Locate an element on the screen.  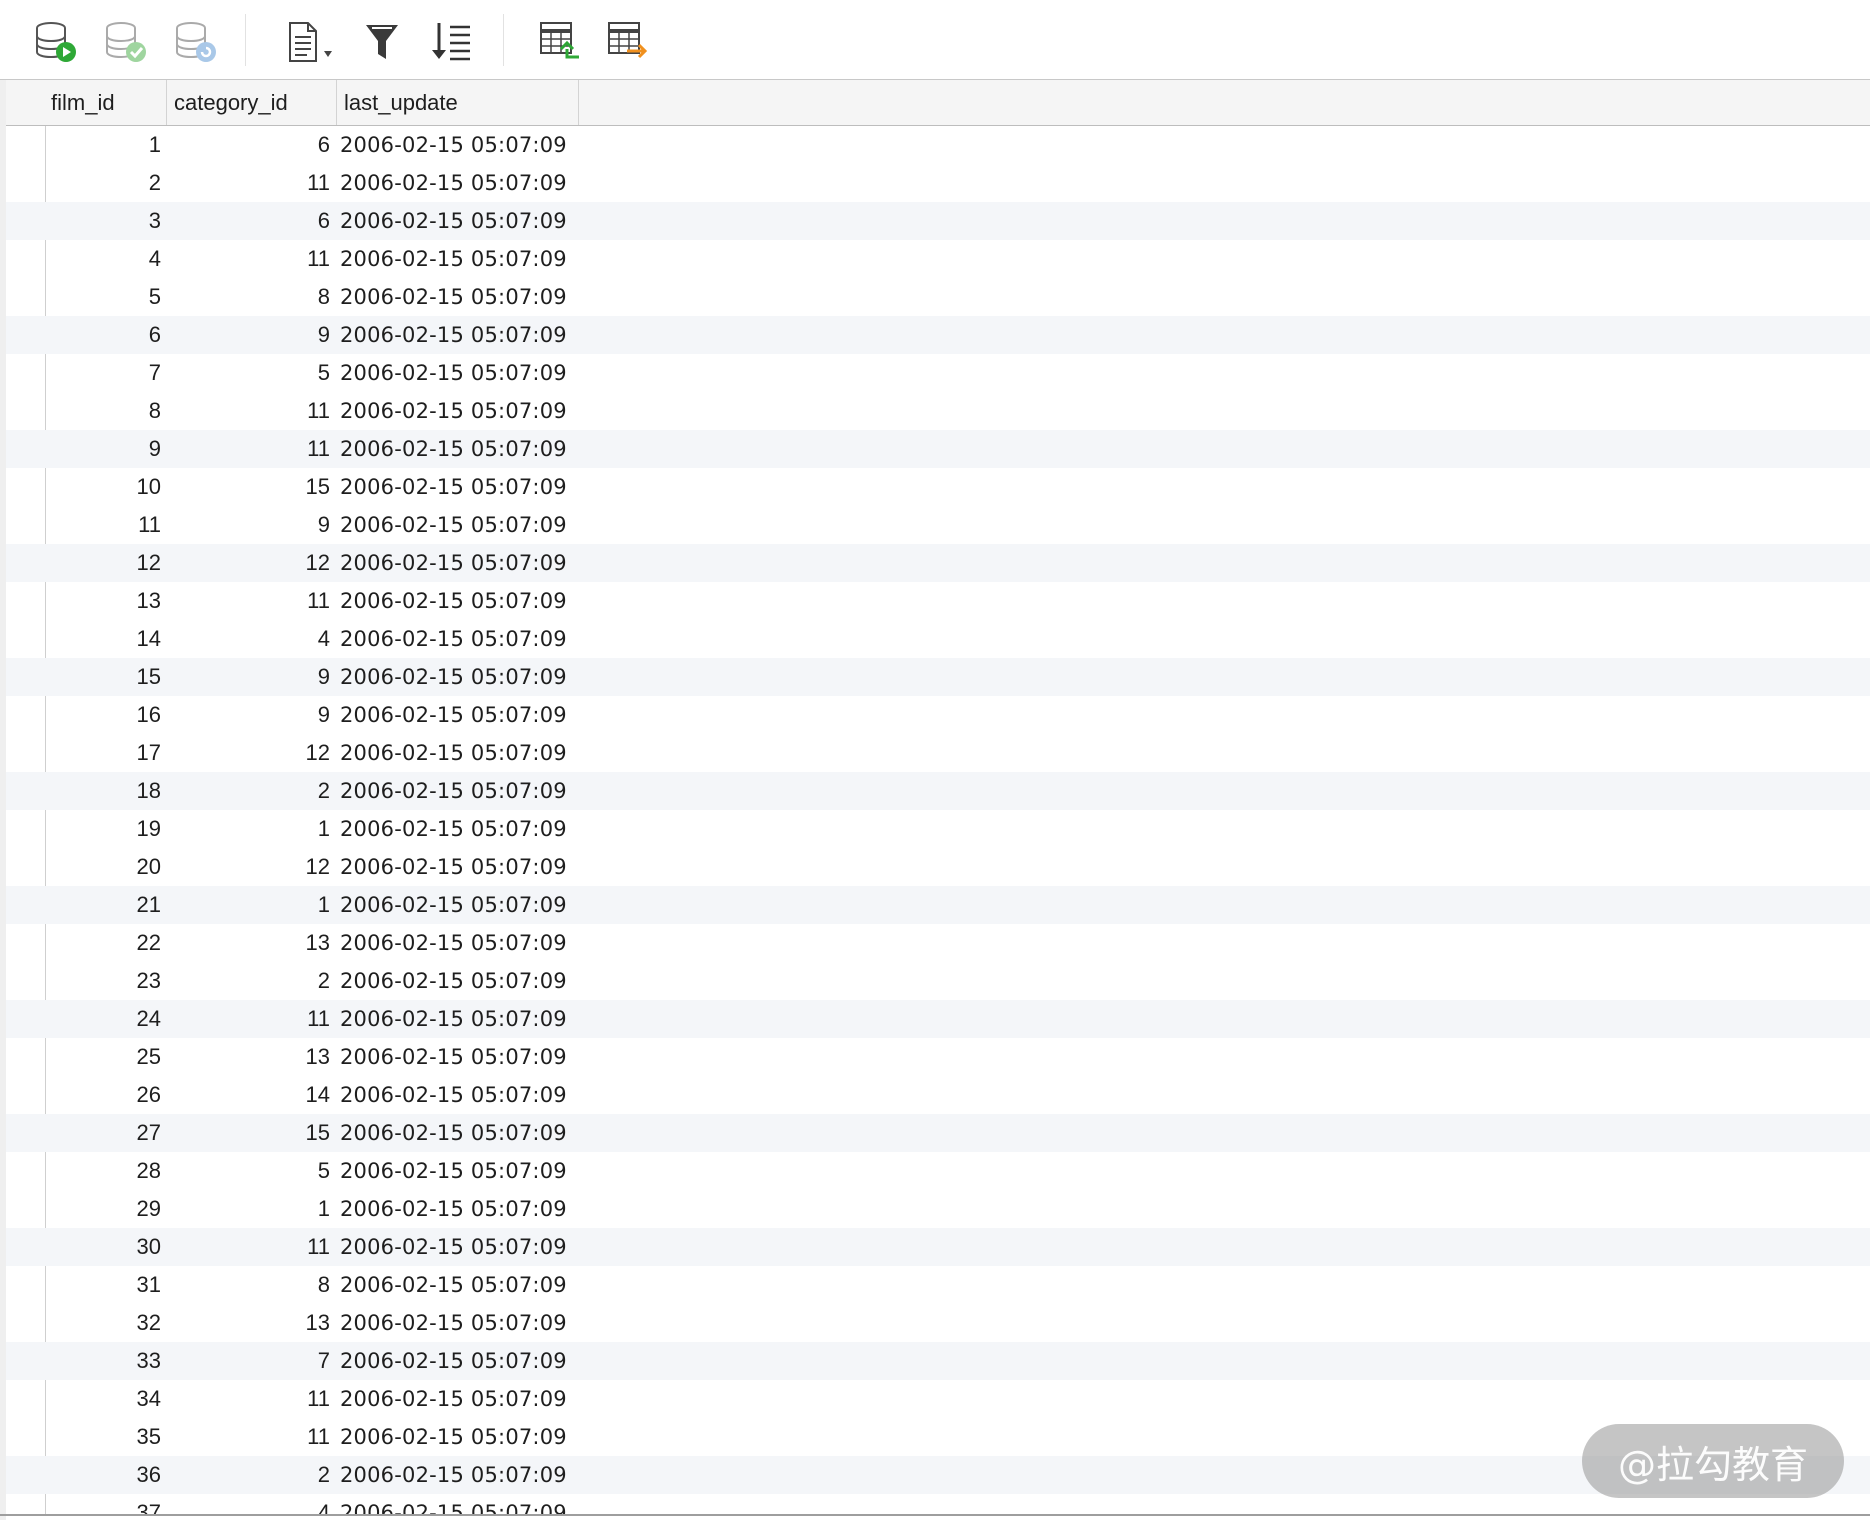
cell-film-id: 27 is located at coordinates (106, 1133).